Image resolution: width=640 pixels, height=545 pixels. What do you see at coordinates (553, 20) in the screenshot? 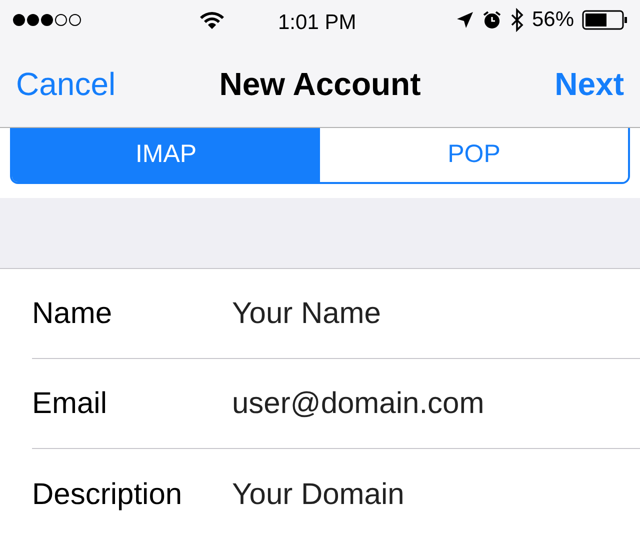
I see `battery-percent: 56%` at bounding box center [553, 20].